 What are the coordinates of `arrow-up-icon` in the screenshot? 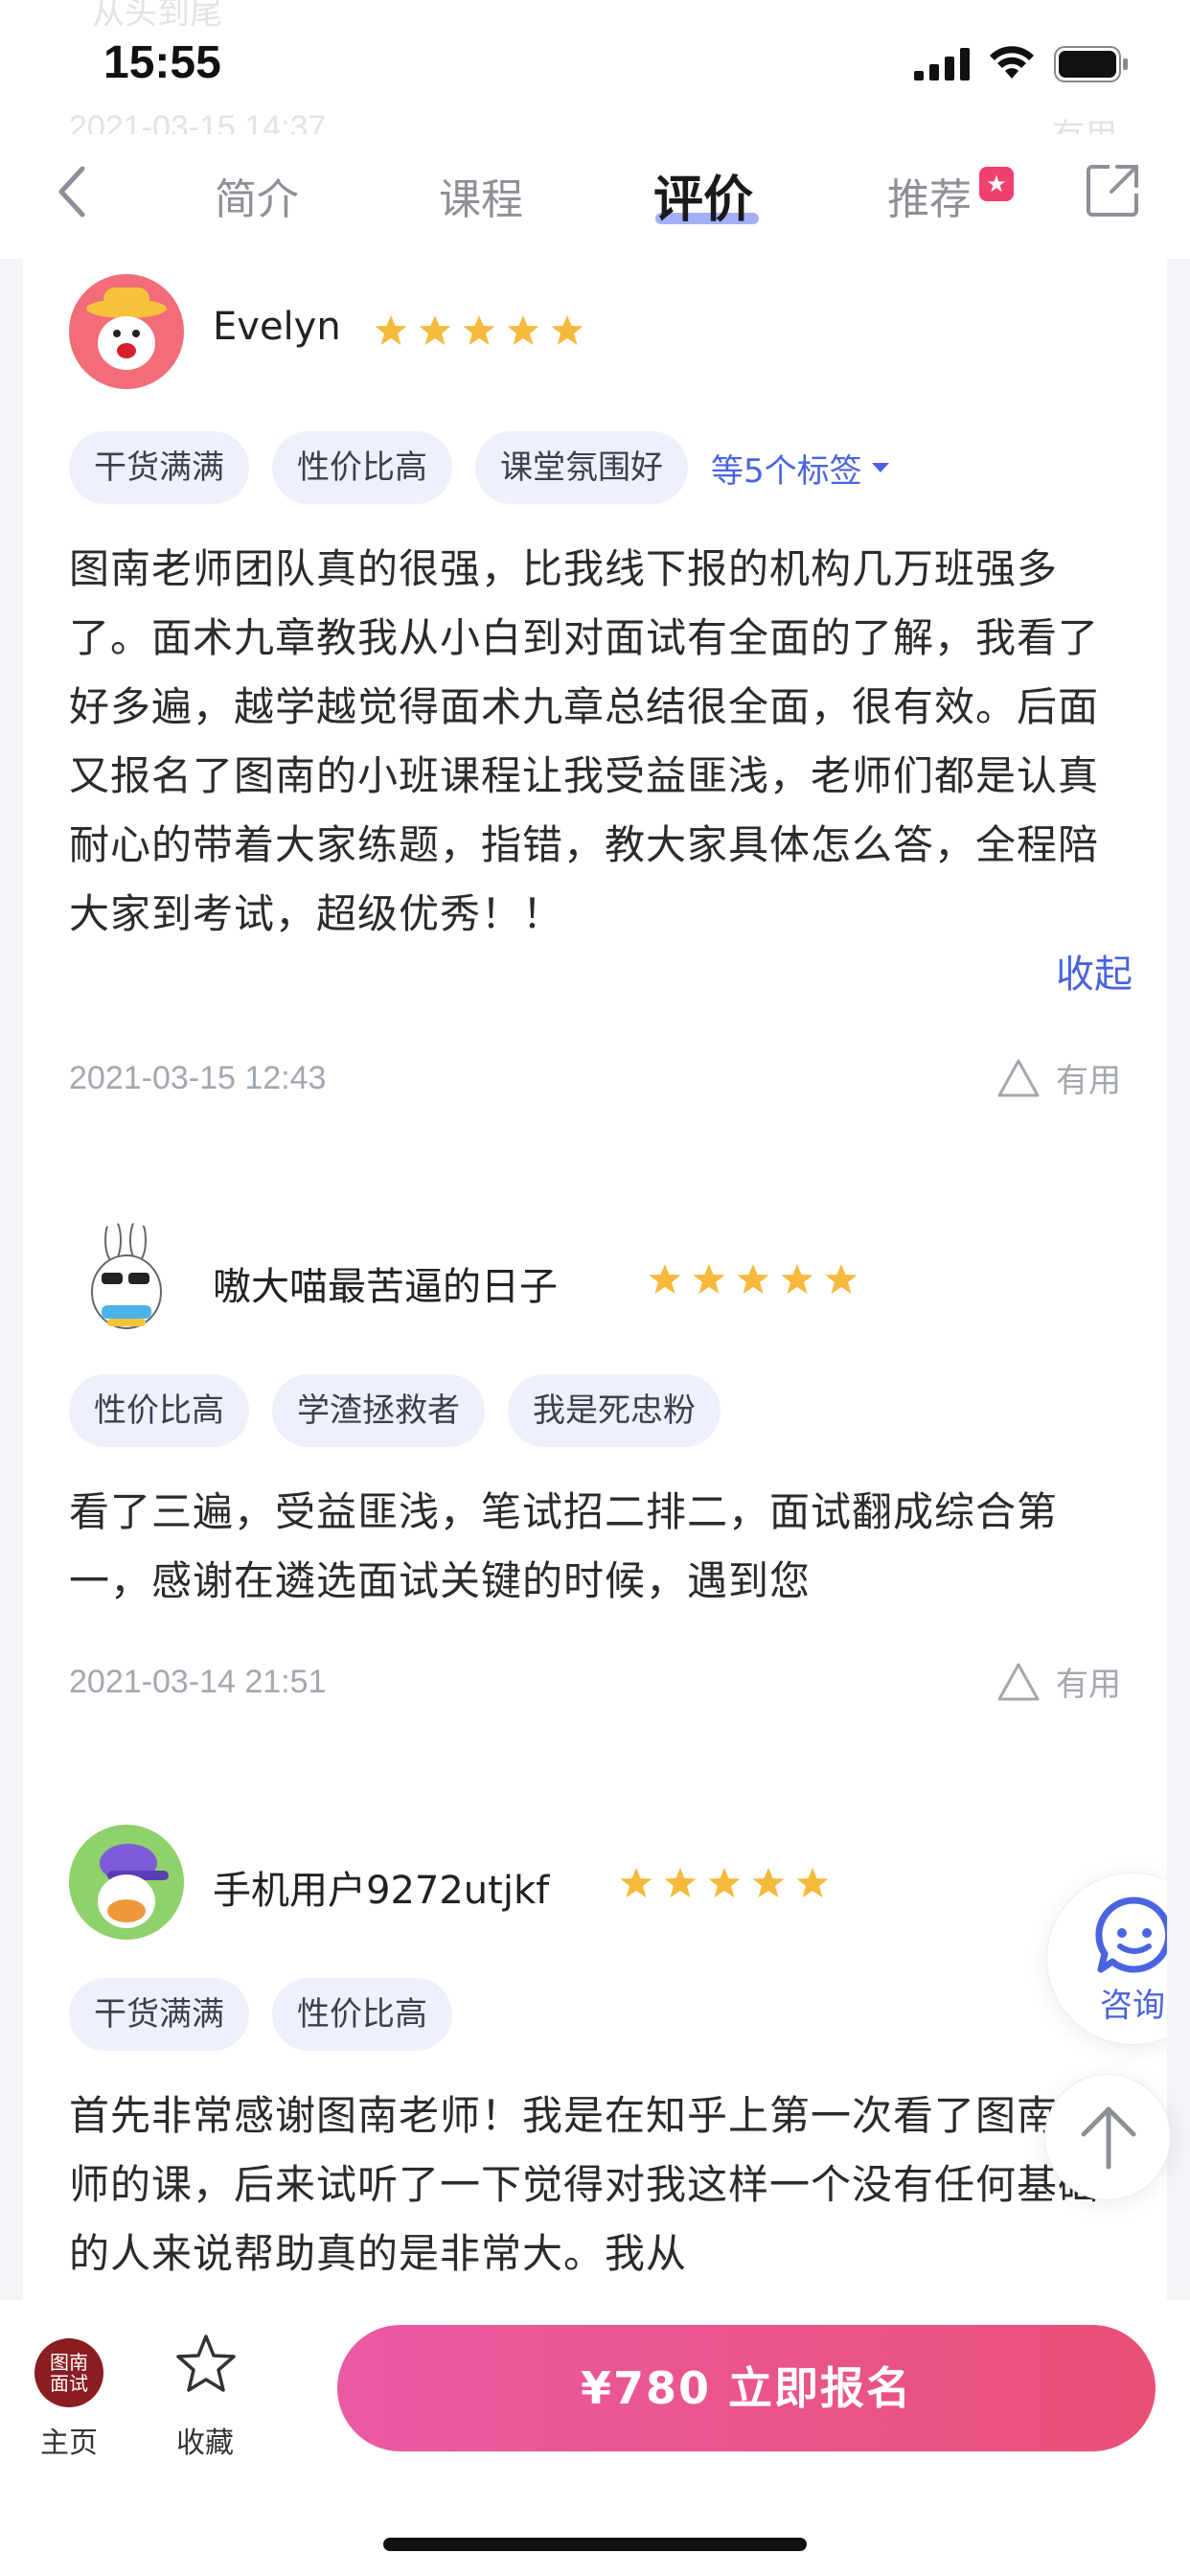 It's located at (1108, 2138).